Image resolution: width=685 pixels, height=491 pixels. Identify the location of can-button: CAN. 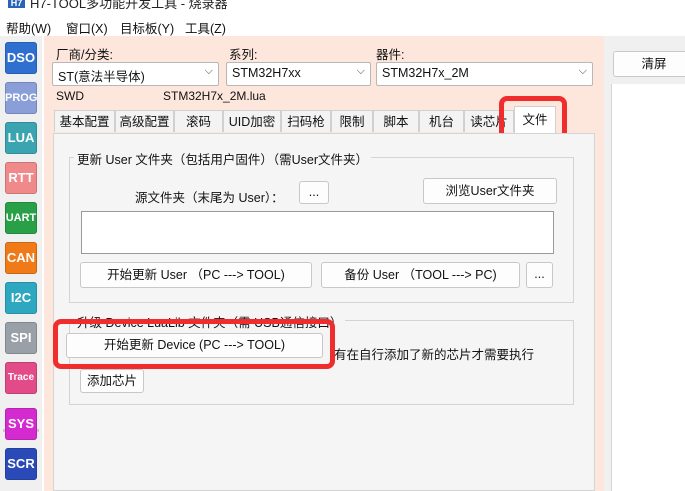
(21, 258).